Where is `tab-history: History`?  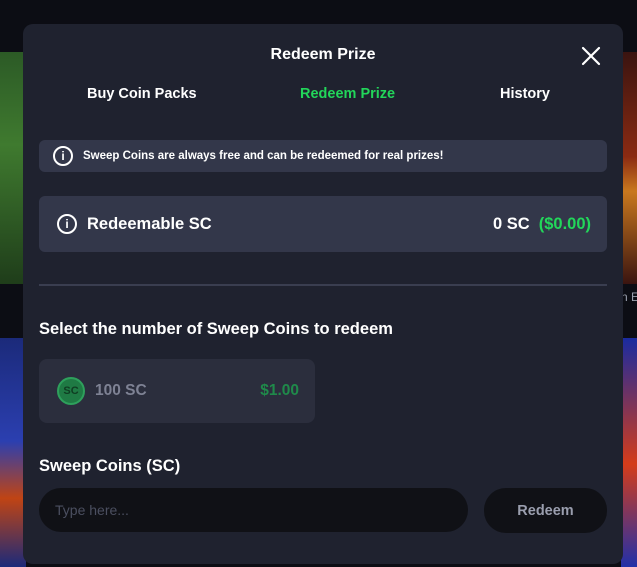 tab-history: History is located at coordinates (525, 94).